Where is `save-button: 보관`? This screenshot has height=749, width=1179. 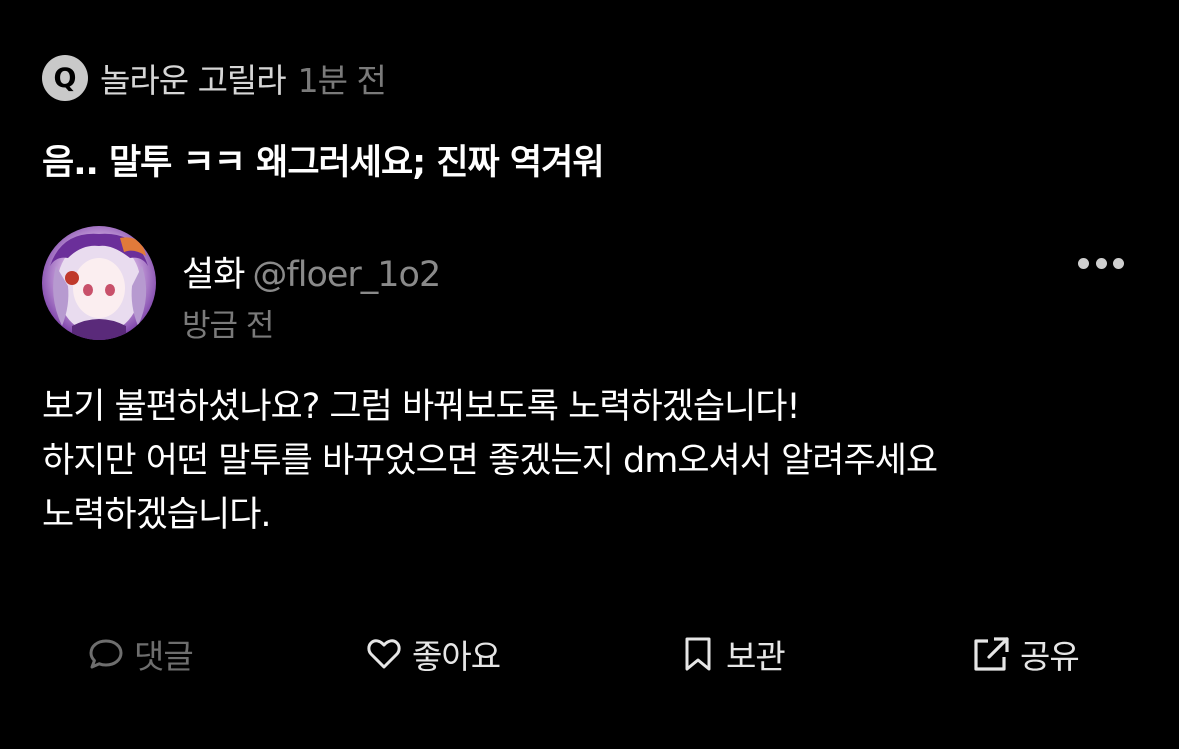
save-button: 보관 is located at coordinates (732, 654).